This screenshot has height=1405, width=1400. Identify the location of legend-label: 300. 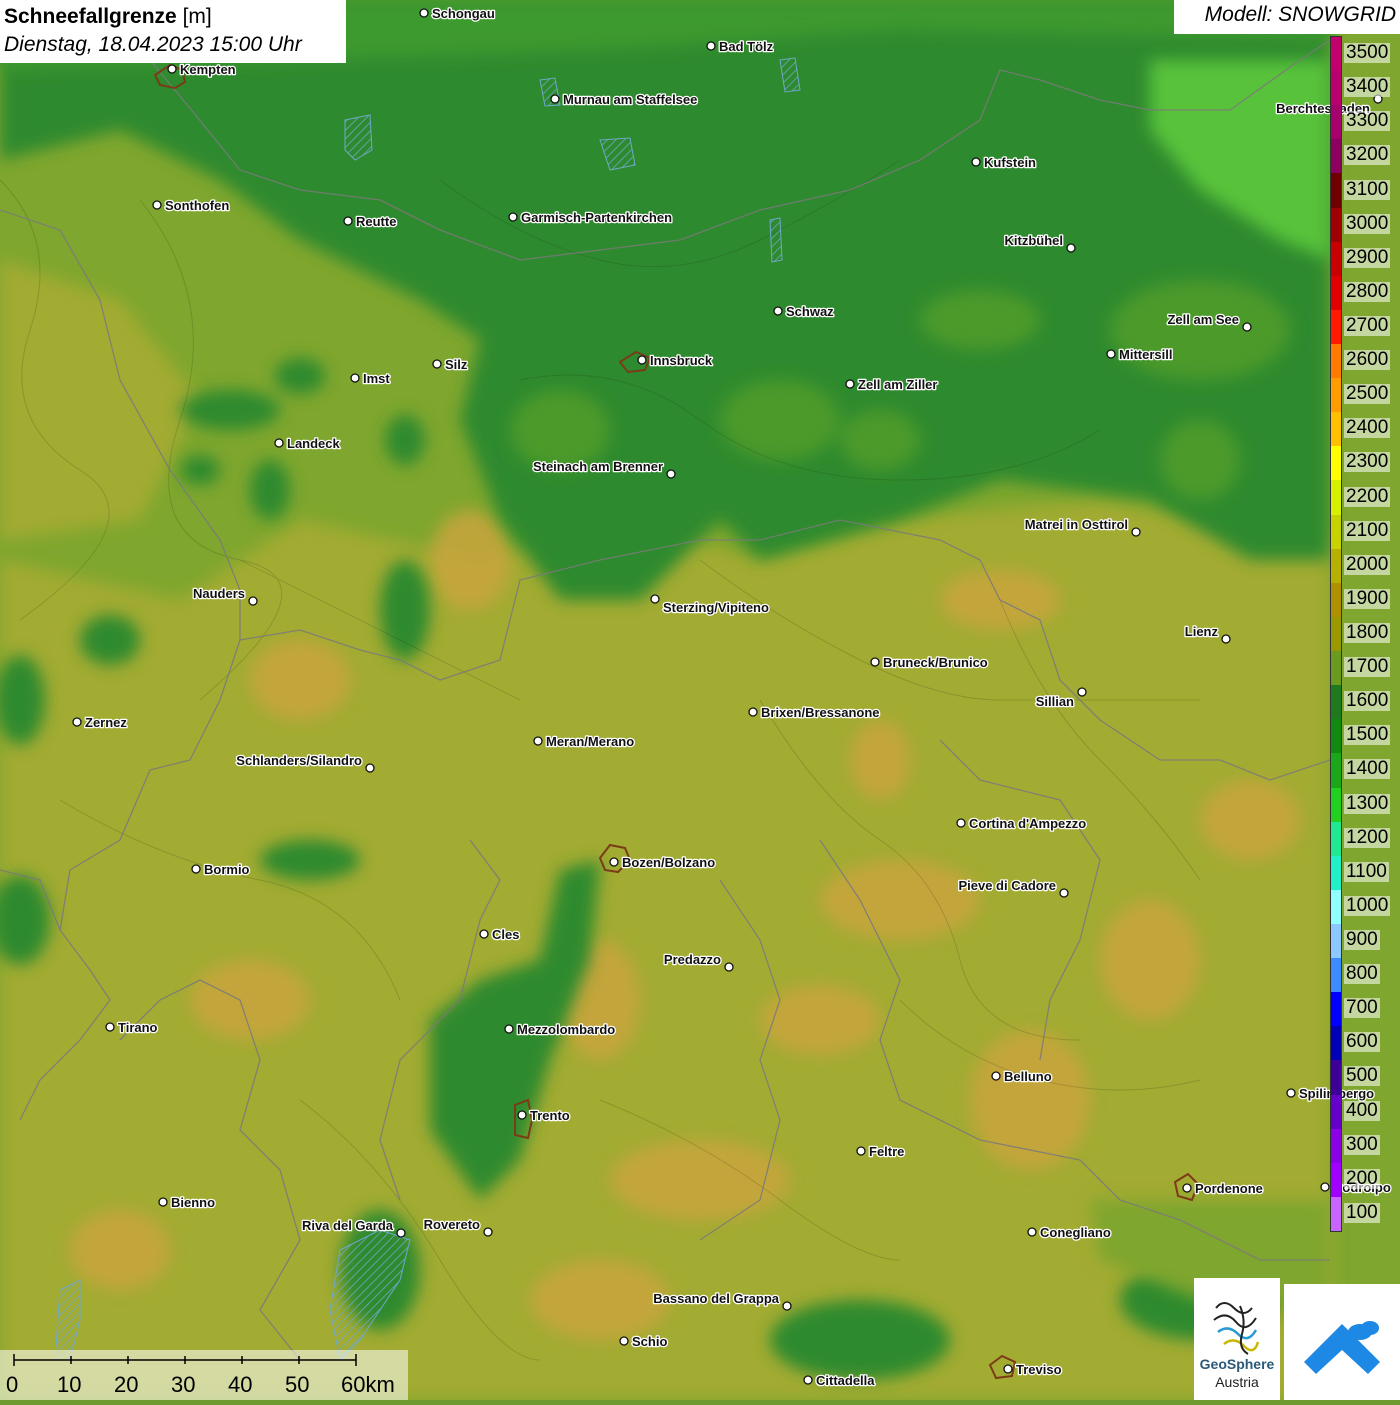
(1362, 1144).